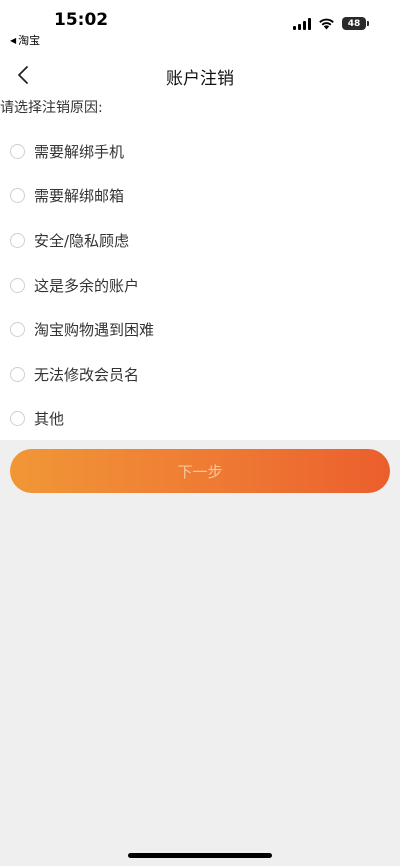 This screenshot has height=866, width=400. What do you see at coordinates (82, 240) in the screenshot?
I see `reason-option-label: 安全/隐私顾虑` at bounding box center [82, 240].